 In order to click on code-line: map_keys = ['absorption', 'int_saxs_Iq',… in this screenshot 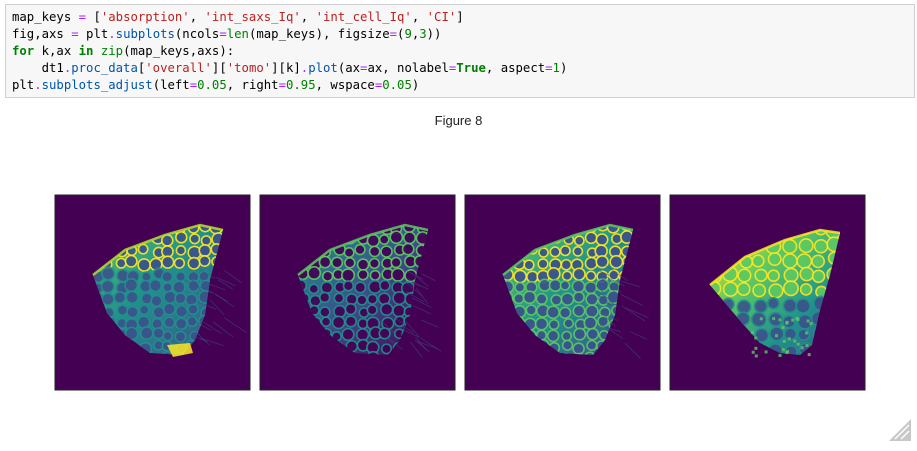, I will do `click(460, 17)`.